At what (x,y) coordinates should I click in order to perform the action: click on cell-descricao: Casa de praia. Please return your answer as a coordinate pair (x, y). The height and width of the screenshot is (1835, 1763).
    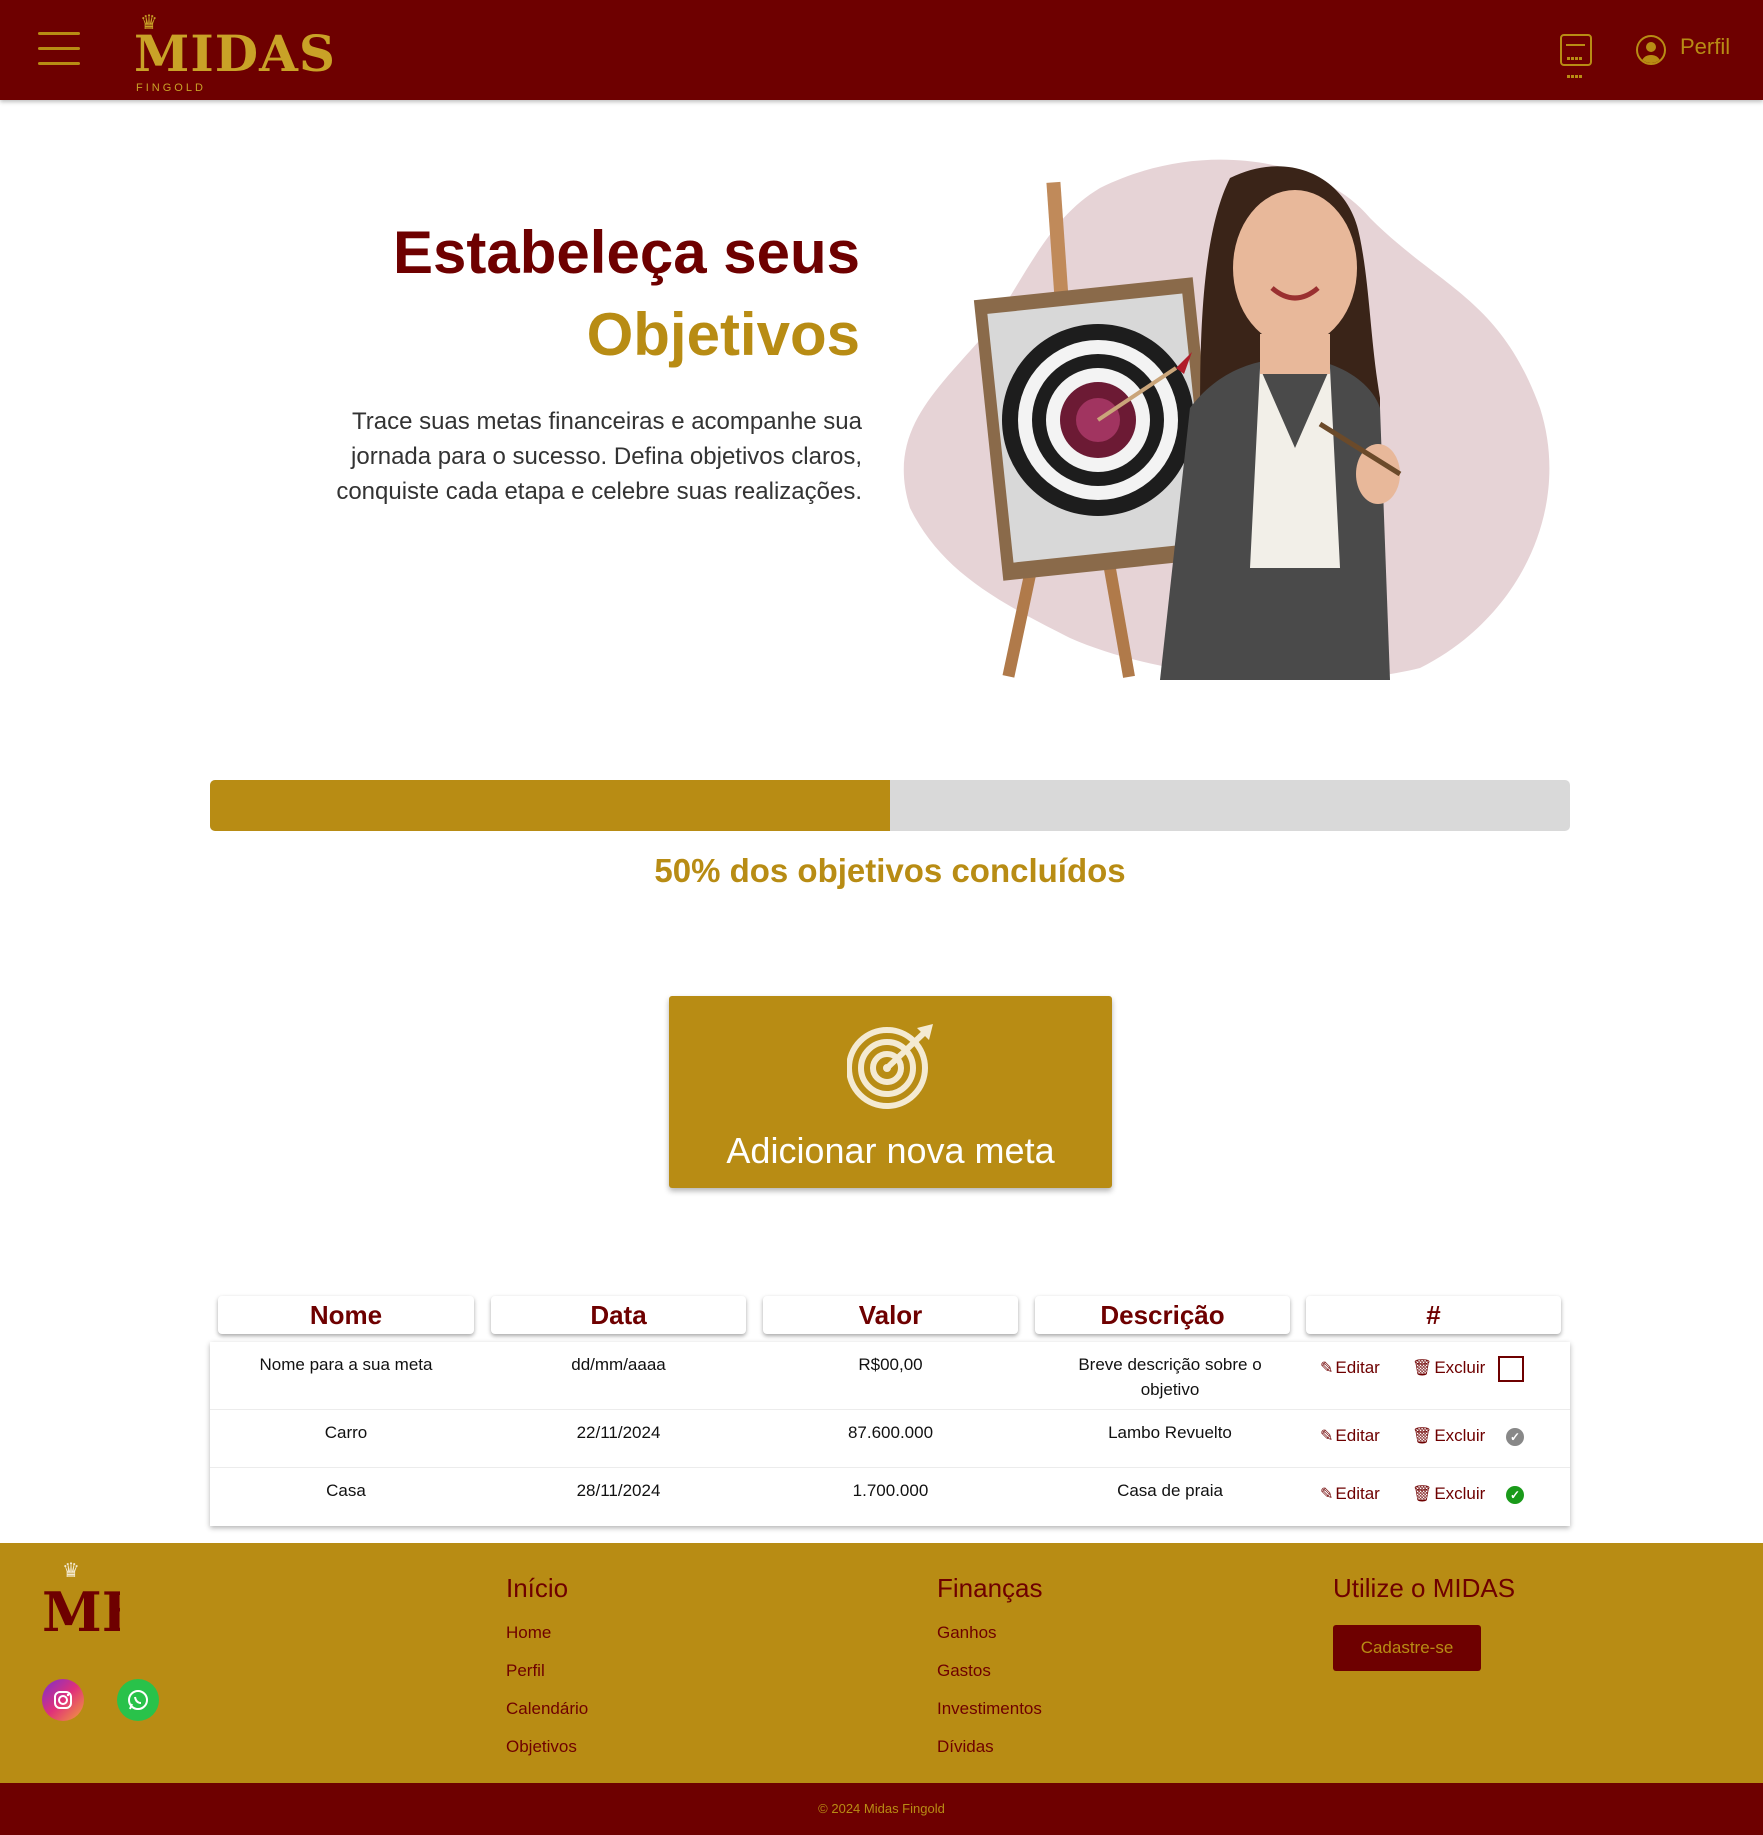
    Looking at the image, I should click on (1170, 1490).